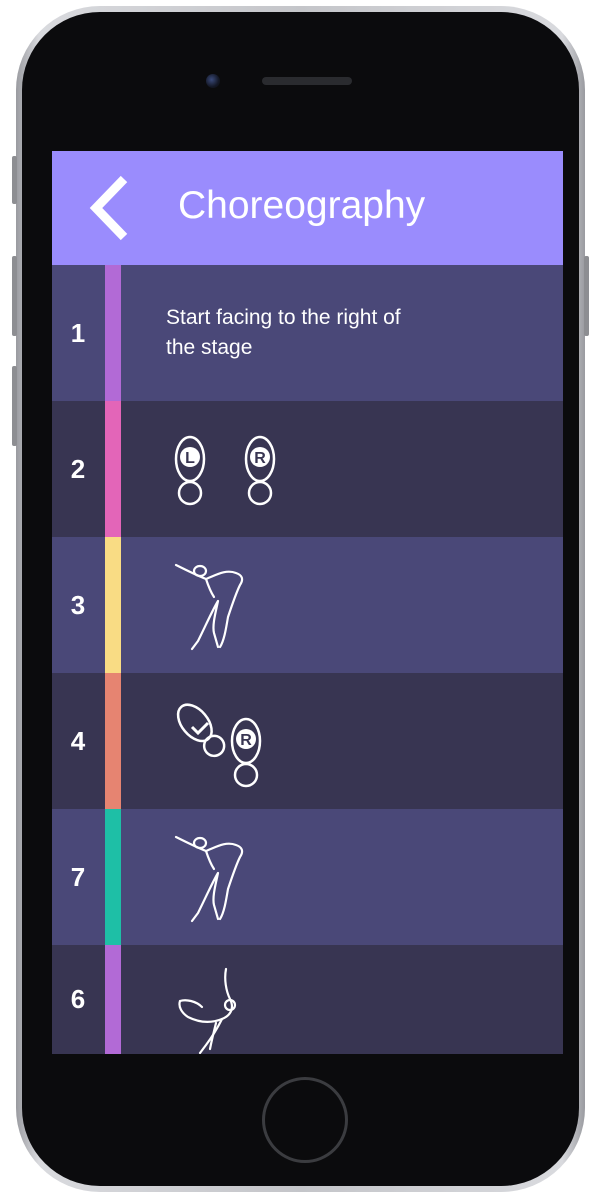 The height and width of the screenshot is (1196, 601). I want to click on step-number: 6, so click(78, 999).